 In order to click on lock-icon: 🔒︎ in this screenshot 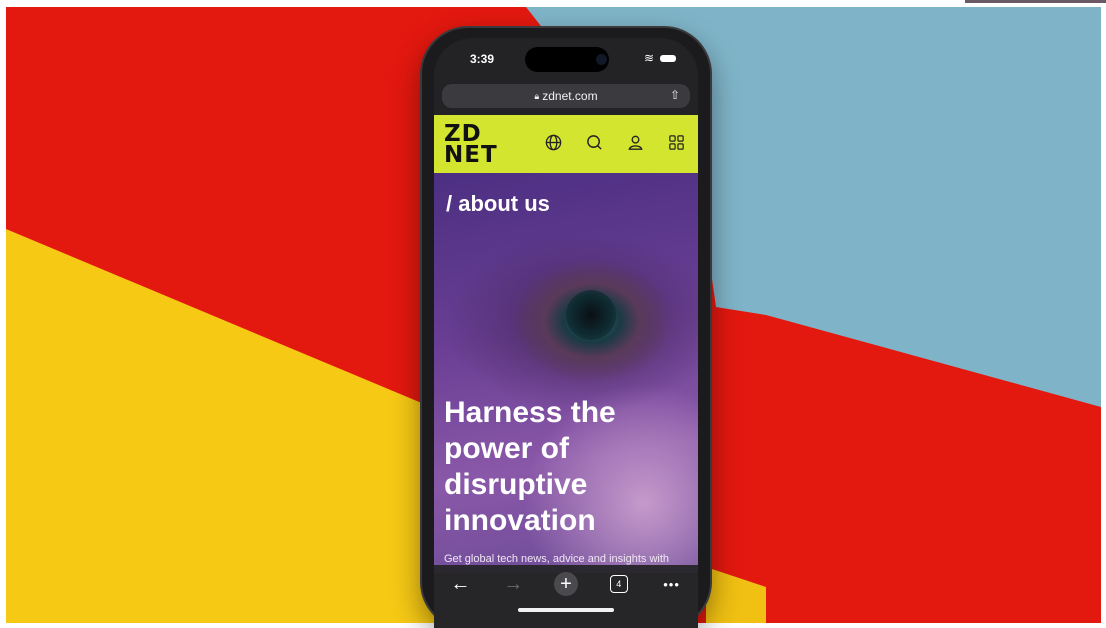, I will do `click(537, 95)`.